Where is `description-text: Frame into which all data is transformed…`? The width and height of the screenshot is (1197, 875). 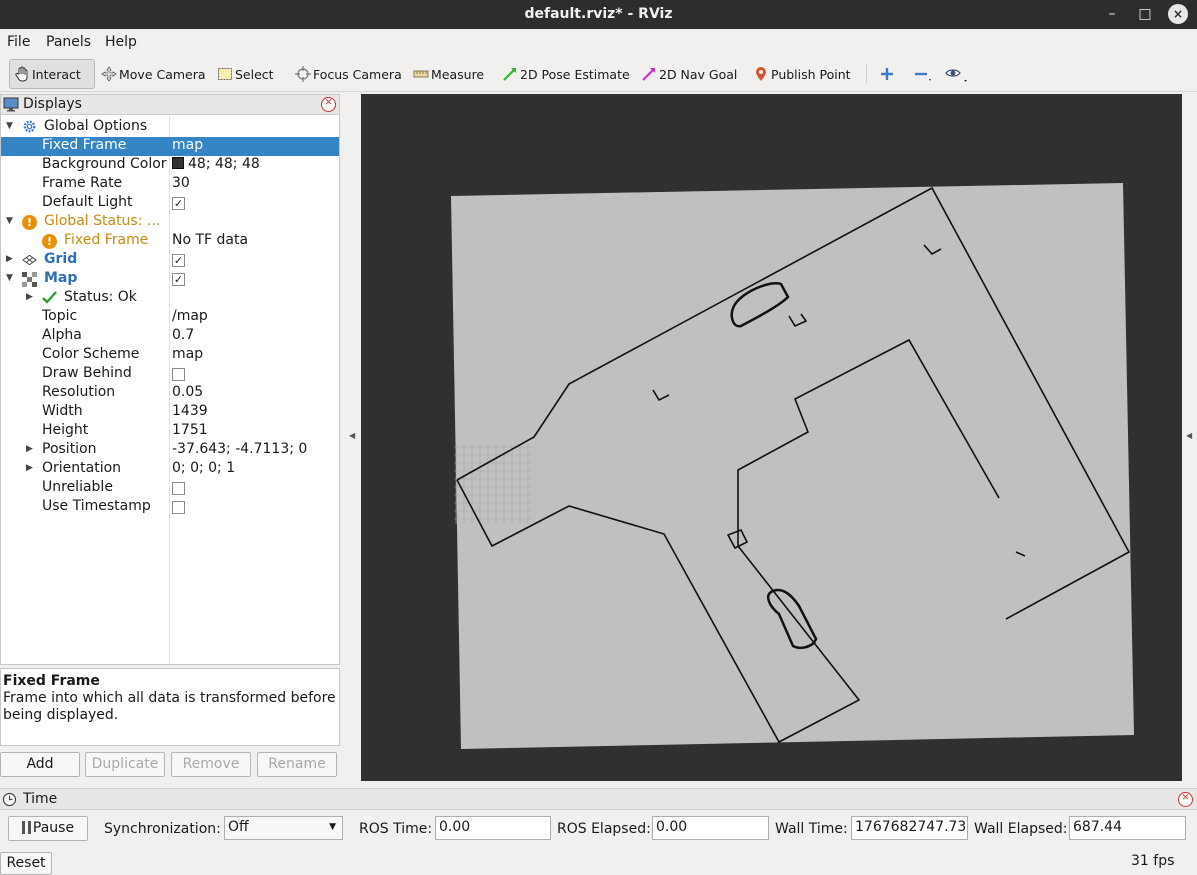 description-text: Frame into which all data is transformed… is located at coordinates (169, 706).